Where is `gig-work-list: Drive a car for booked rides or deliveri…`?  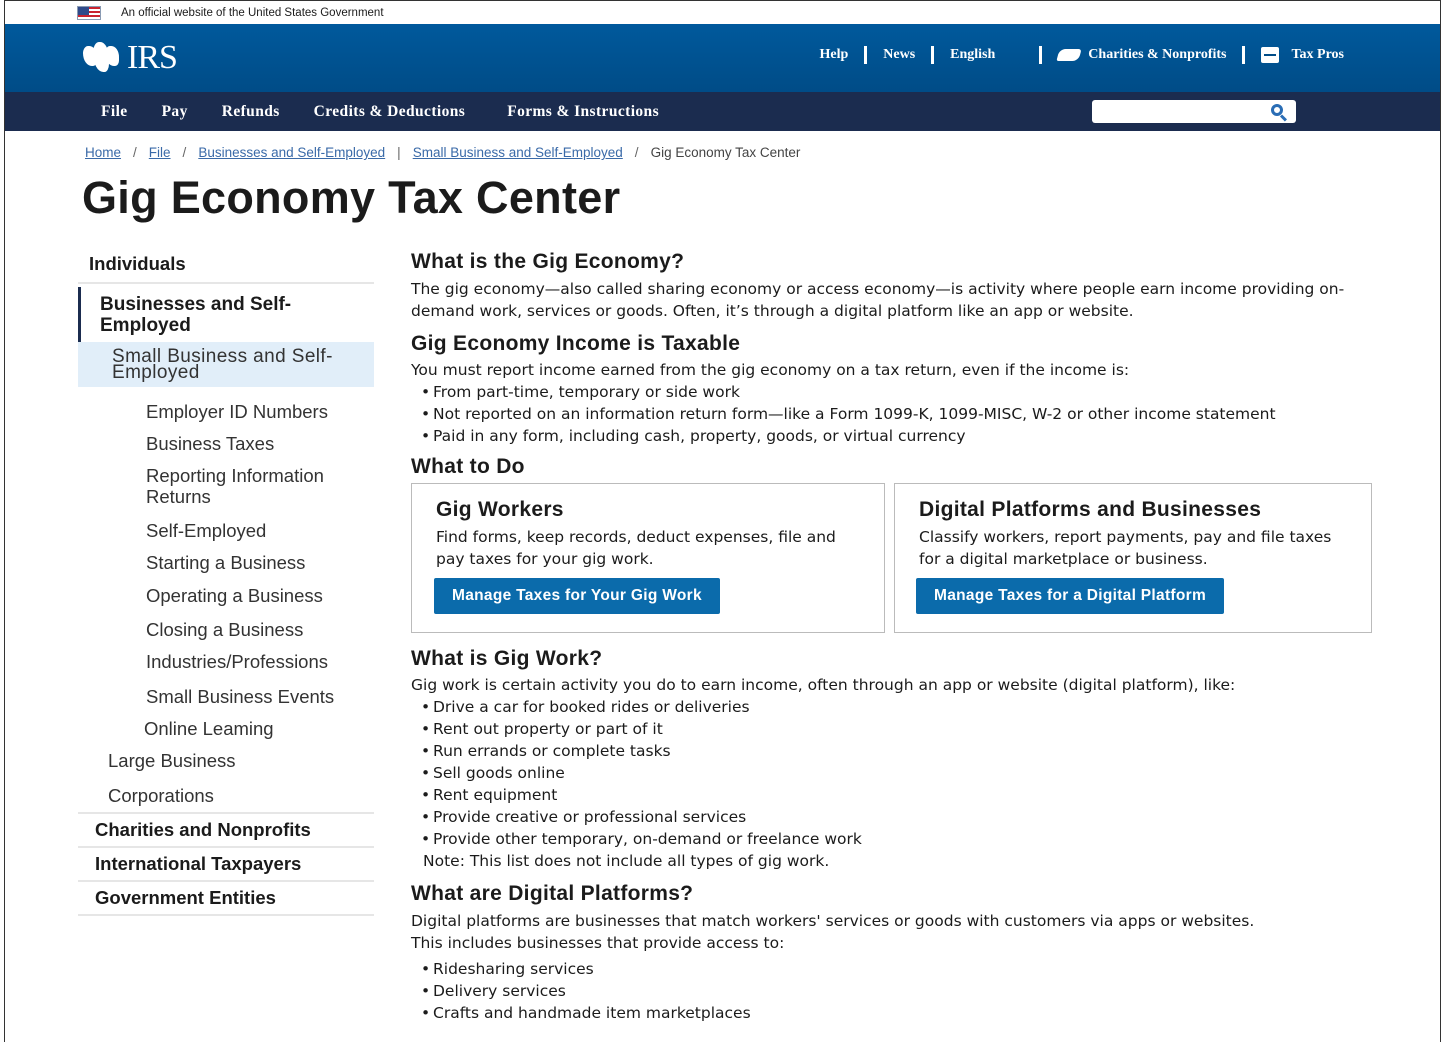 gig-work-list: Drive a car for booked rides or deliveri… is located at coordinates (896, 773).